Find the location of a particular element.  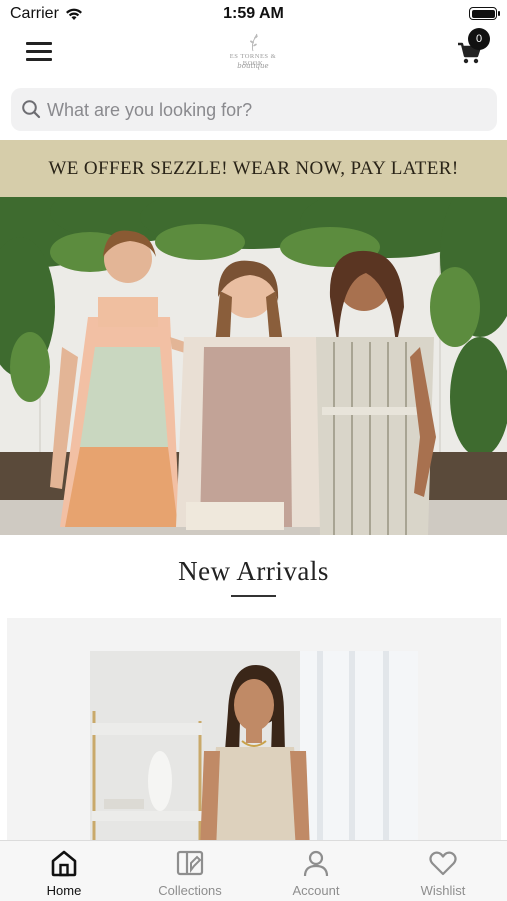

product-photo is located at coordinates (254, 749).